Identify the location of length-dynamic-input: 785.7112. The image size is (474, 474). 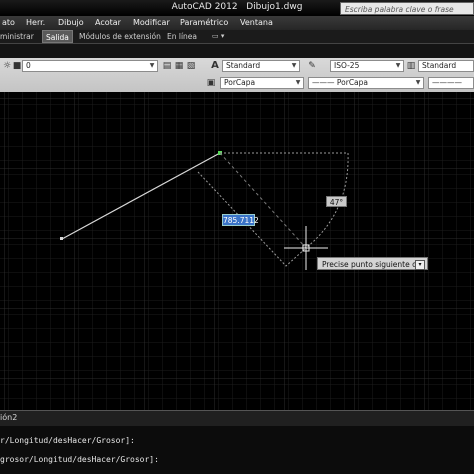
(240, 220).